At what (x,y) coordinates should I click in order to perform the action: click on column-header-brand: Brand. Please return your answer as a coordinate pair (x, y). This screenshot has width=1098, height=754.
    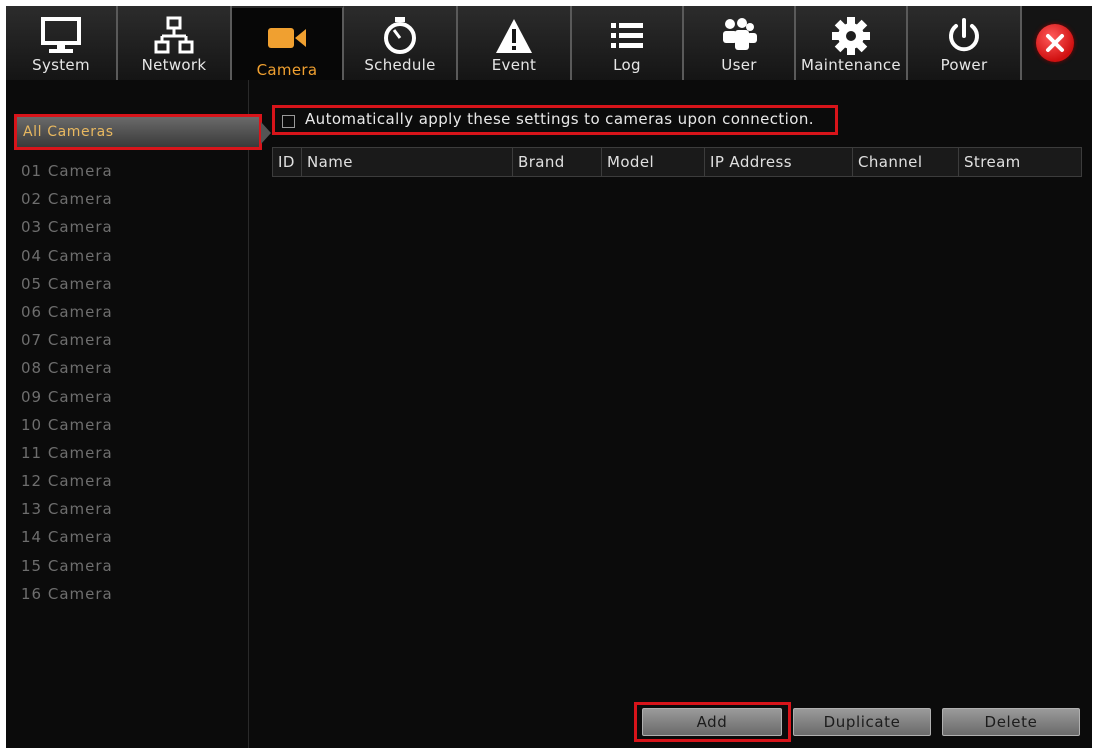
    Looking at the image, I should click on (557, 162).